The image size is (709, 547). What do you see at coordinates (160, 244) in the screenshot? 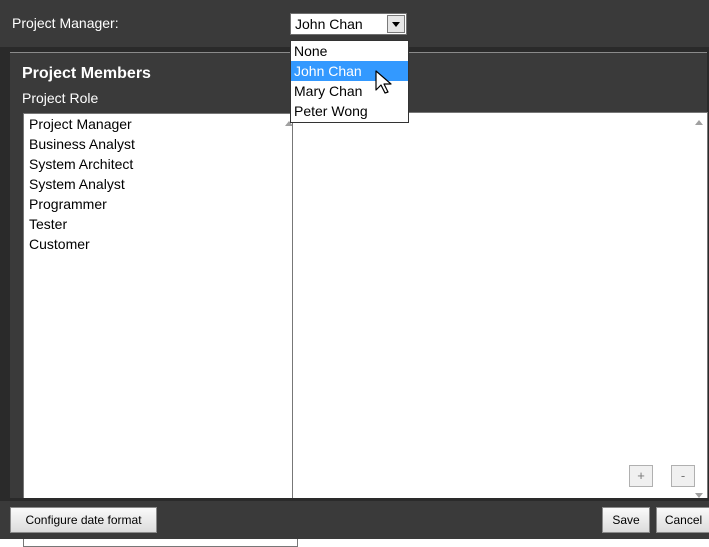
I see `role-item-customer: Customer` at bounding box center [160, 244].